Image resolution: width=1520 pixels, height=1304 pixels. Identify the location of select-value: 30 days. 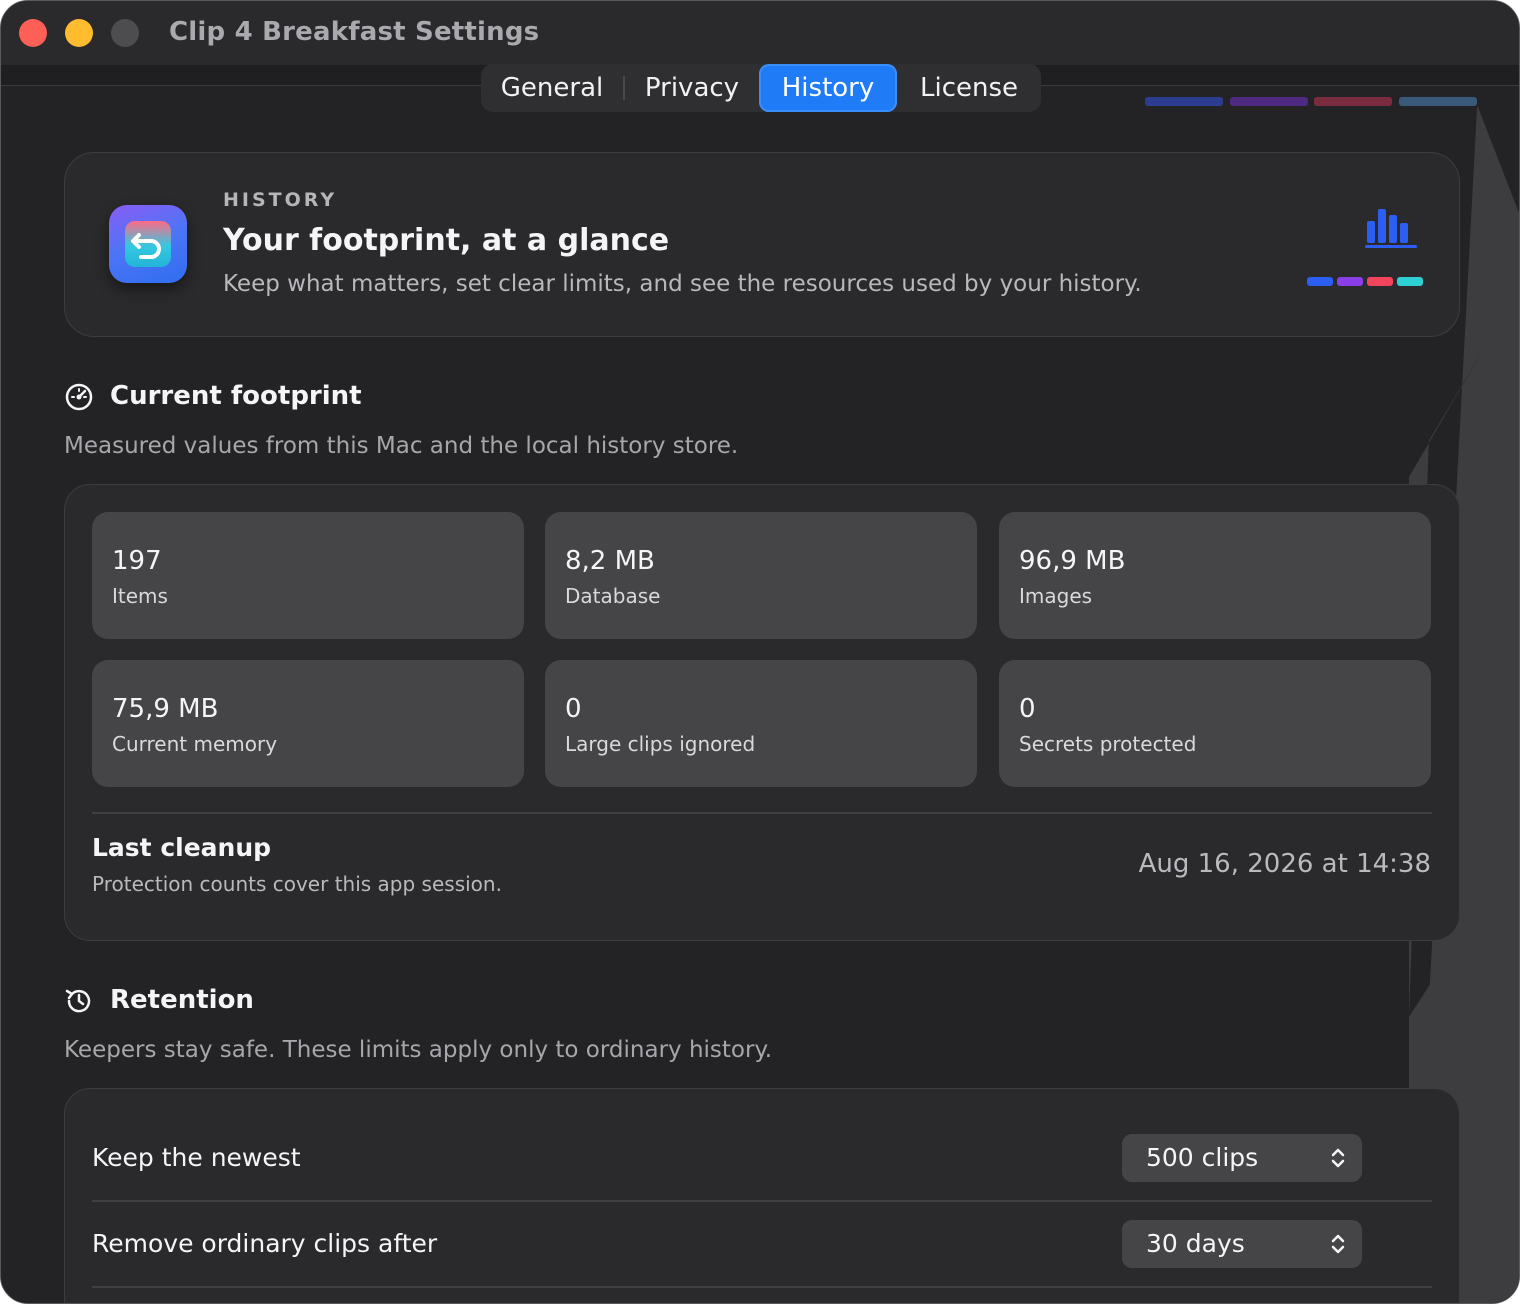
(1195, 1243).